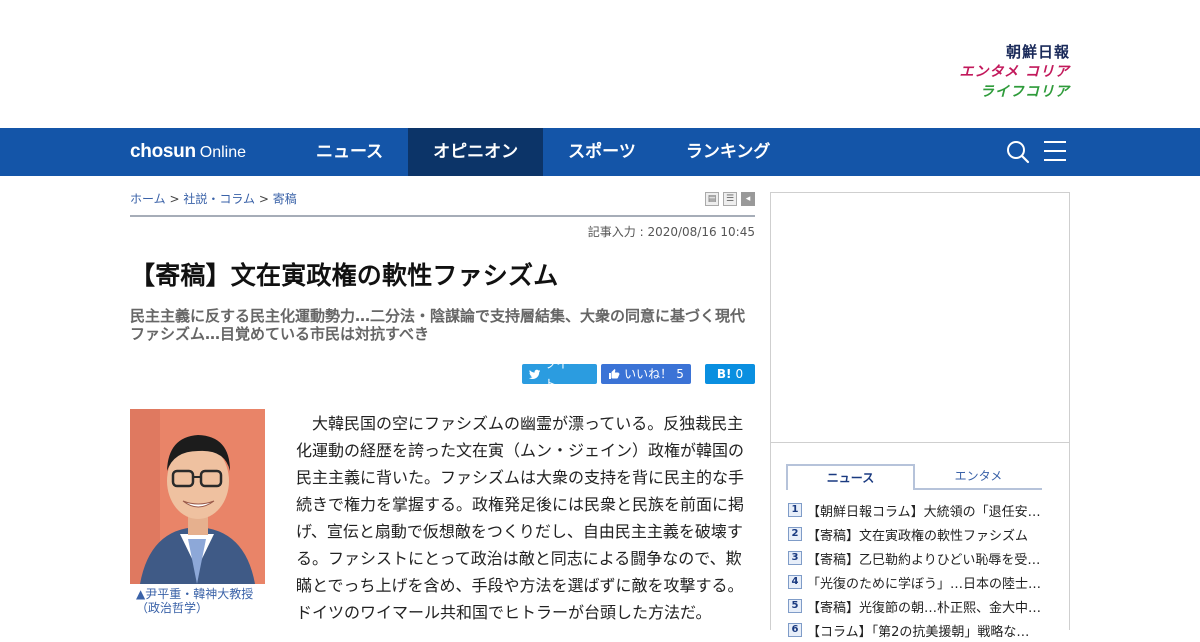  I want to click on back-icon: ◂, so click(748, 199).